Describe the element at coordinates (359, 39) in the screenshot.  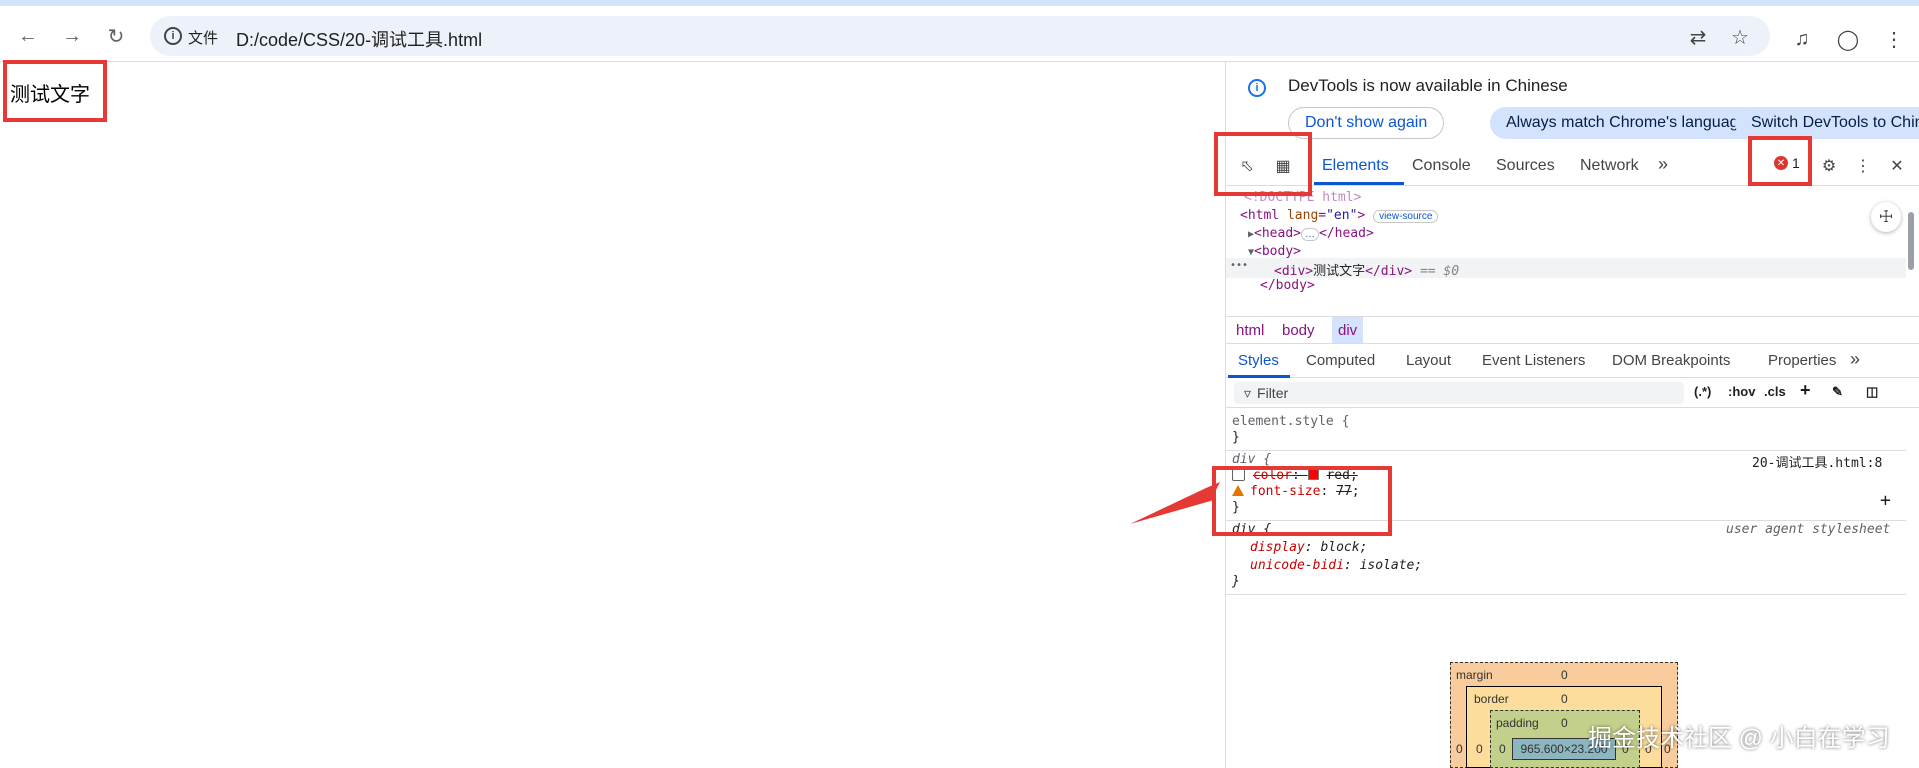
I see `url-text: D:/code/CSS/20-调试工具.html` at that location.